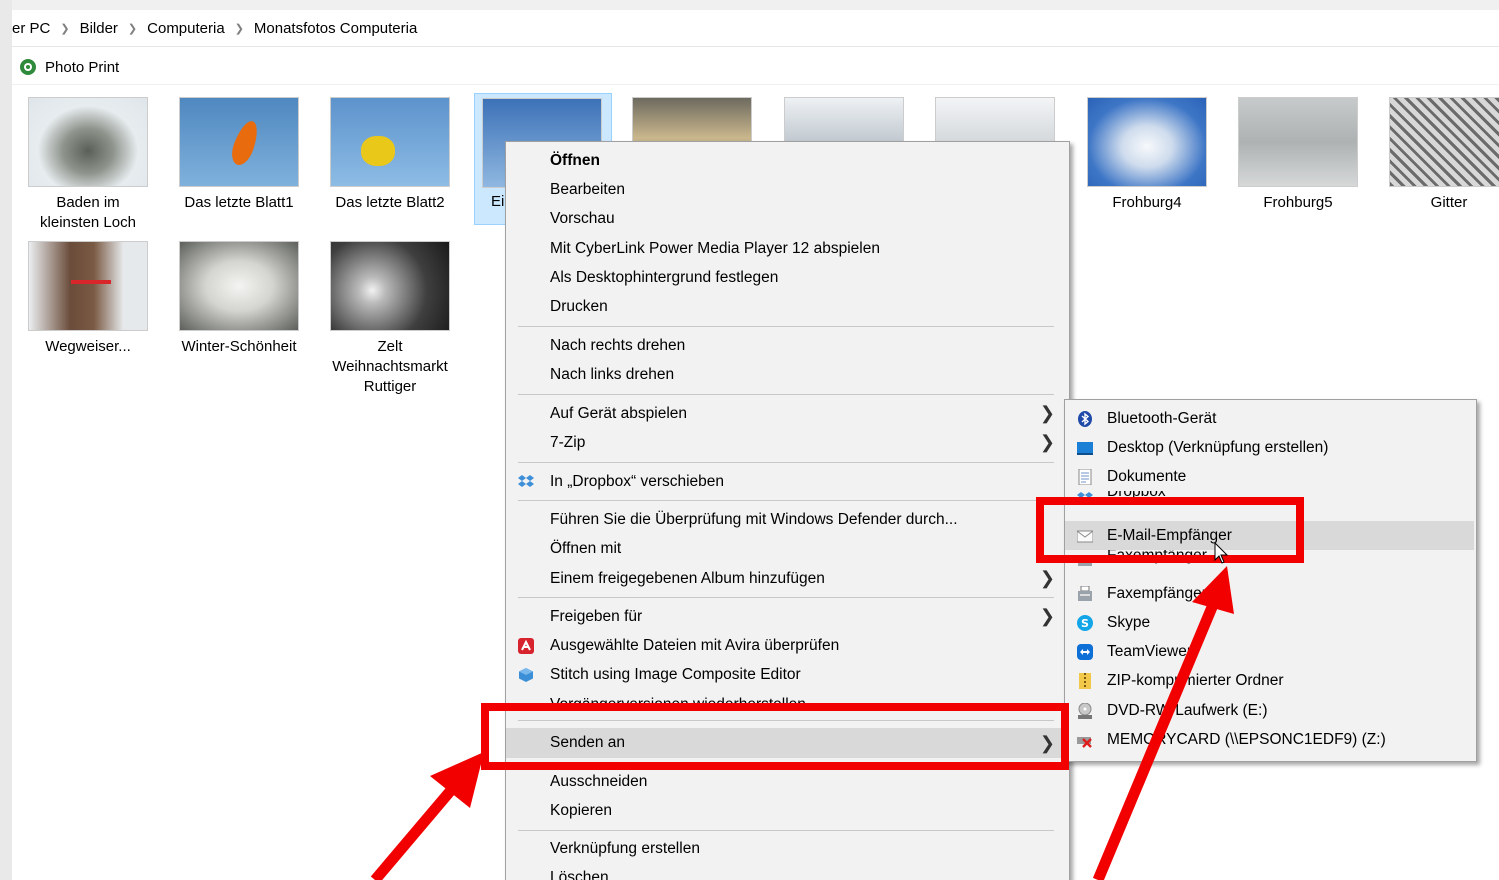 This screenshot has height=880, width=1499. Describe the element at coordinates (427, 816) in the screenshot. I see `arrow-to-send-to` at that location.